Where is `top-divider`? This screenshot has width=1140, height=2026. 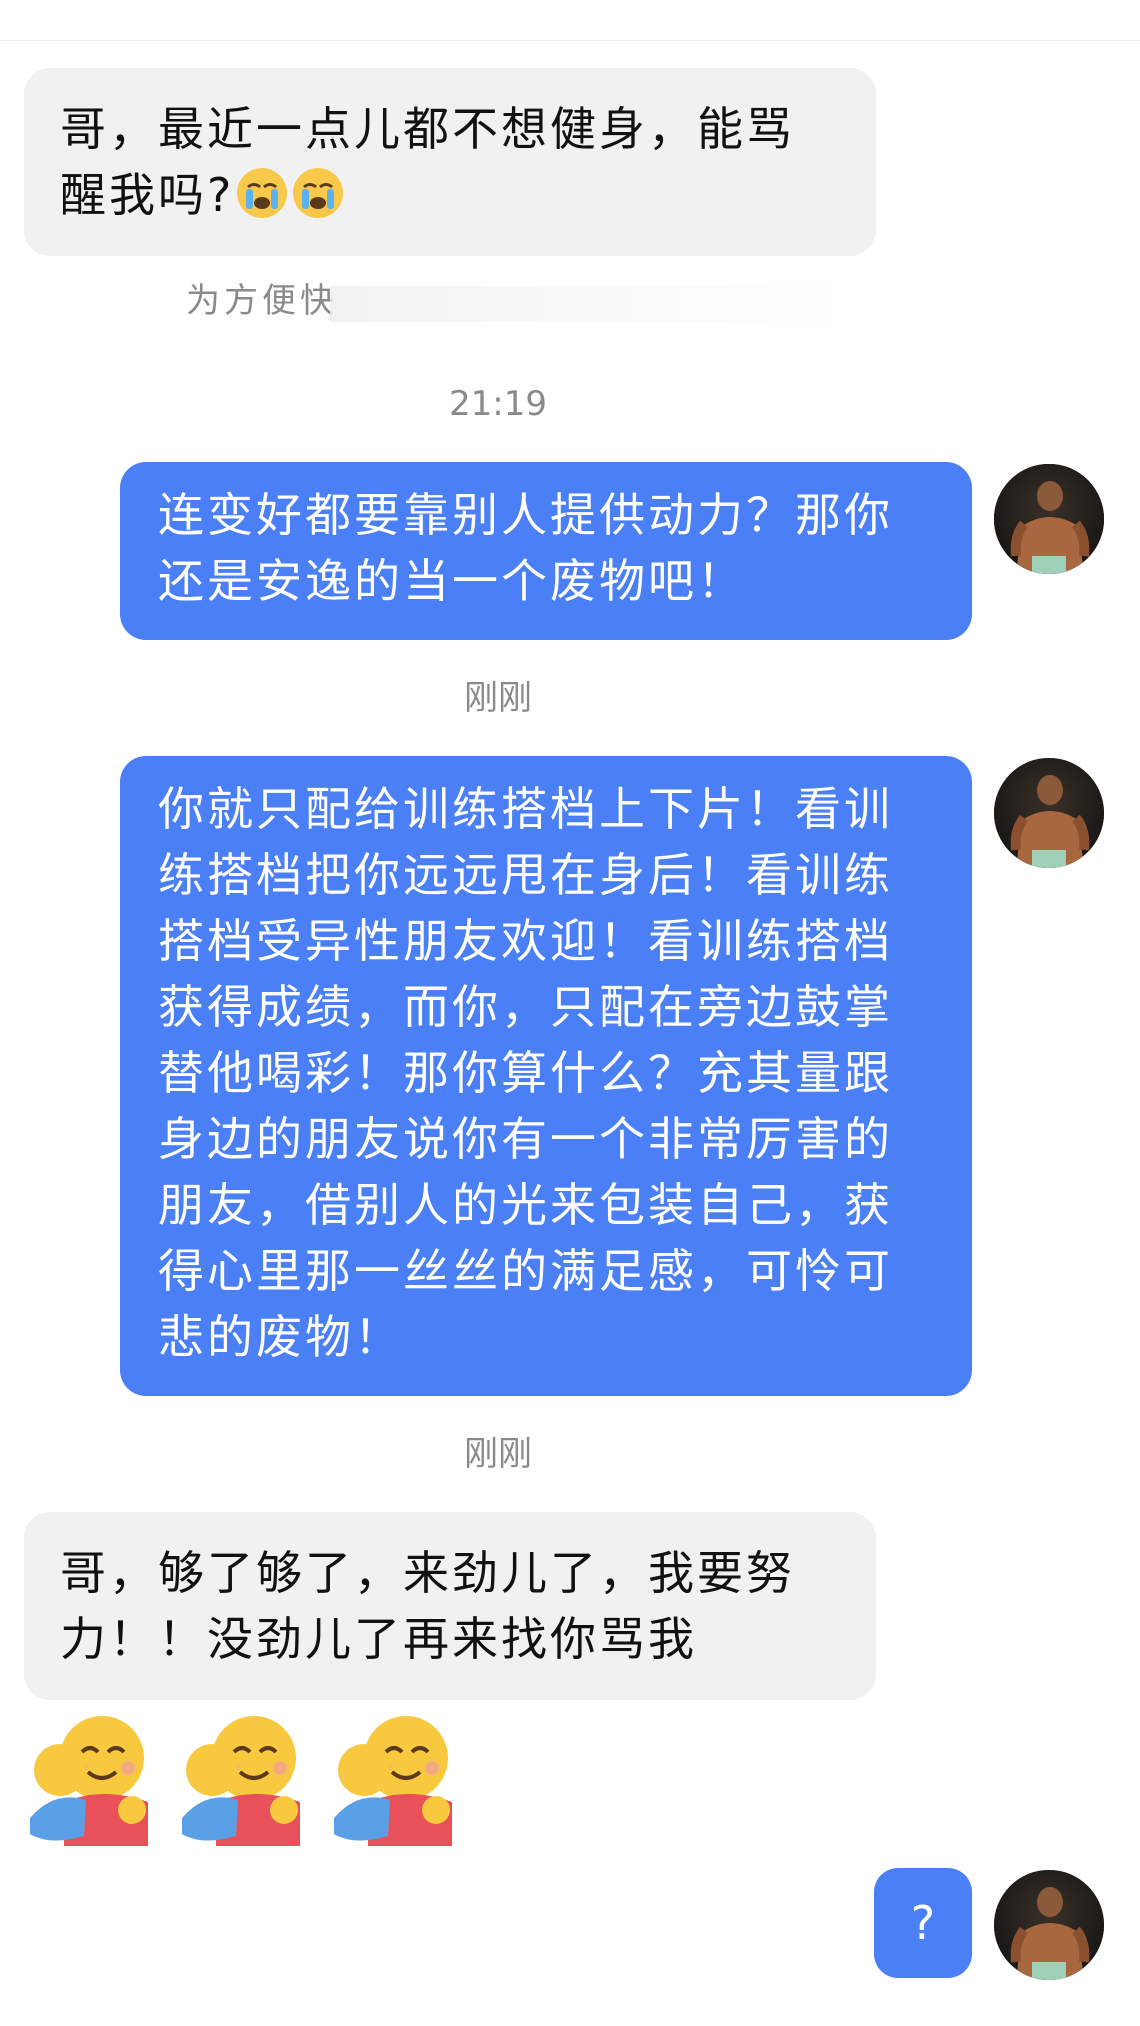 top-divider is located at coordinates (570, 40).